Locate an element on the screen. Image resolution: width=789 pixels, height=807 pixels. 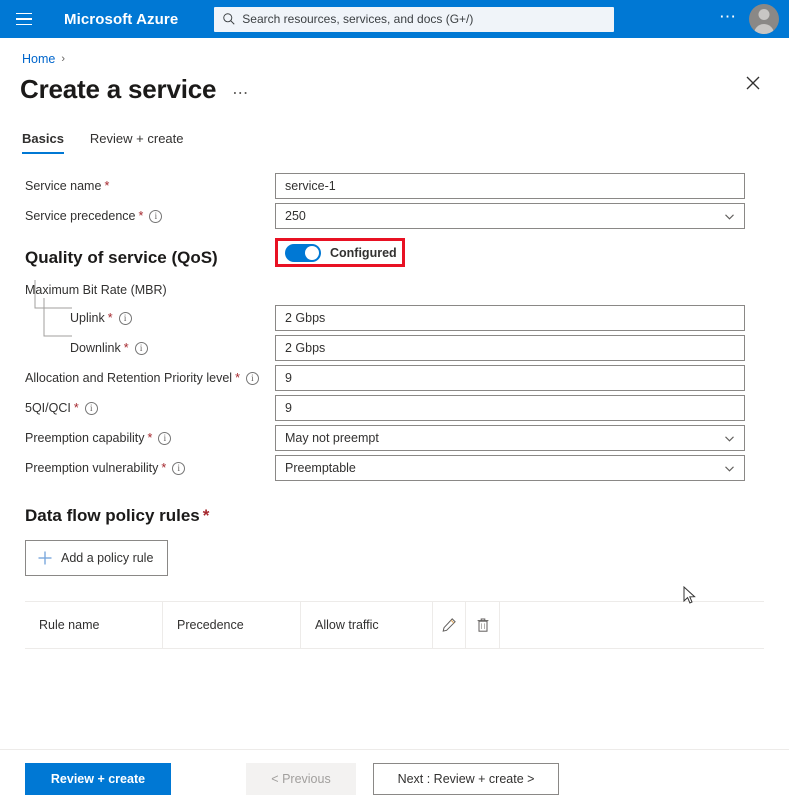
field-row-downlink: Downlink * i 2 Gbps is located at coordinates (394, 348).